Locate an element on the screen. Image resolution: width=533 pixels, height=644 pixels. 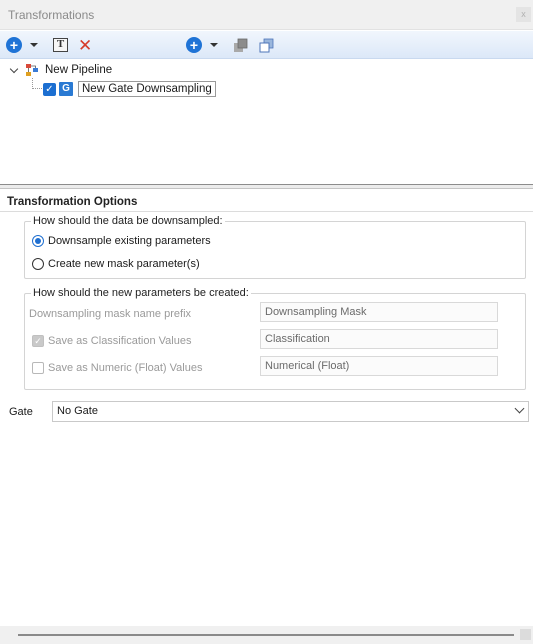
horizontal-scrollbar is located at coordinates (266, 635).